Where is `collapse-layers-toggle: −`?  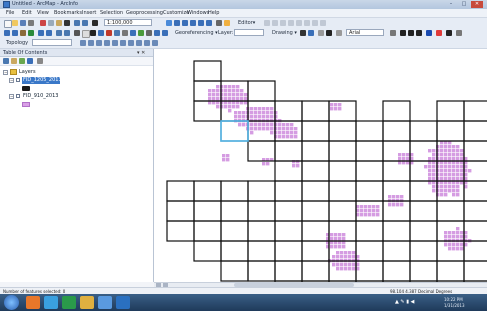 collapse-layers-toggle: − is located at coordinates (5, 72).